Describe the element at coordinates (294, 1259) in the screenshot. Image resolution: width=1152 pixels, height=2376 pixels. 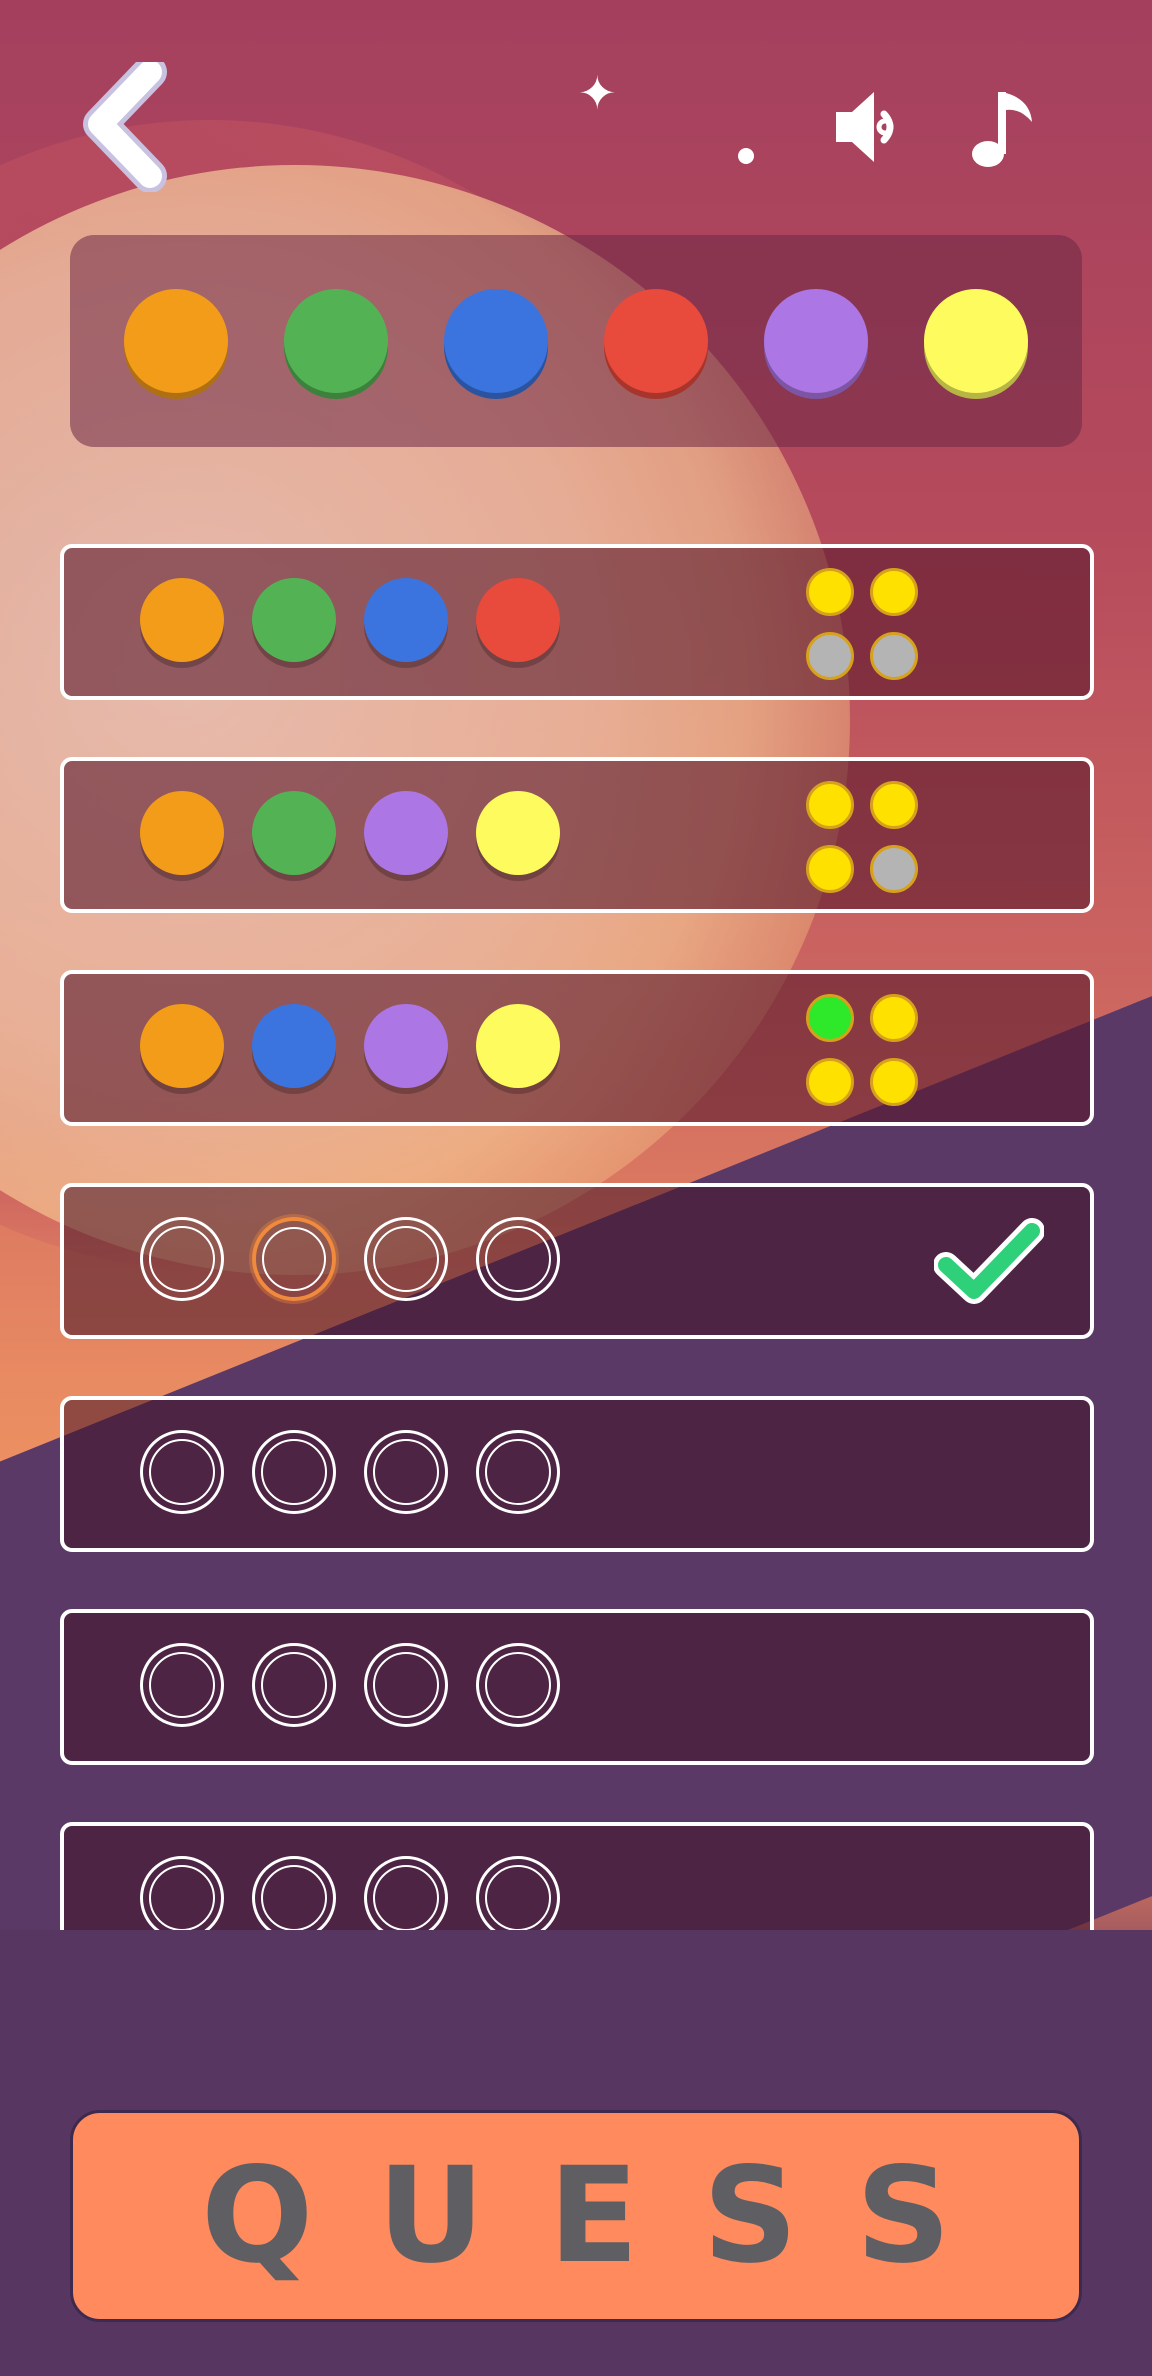
I see `peg-slot-selected` at that location.